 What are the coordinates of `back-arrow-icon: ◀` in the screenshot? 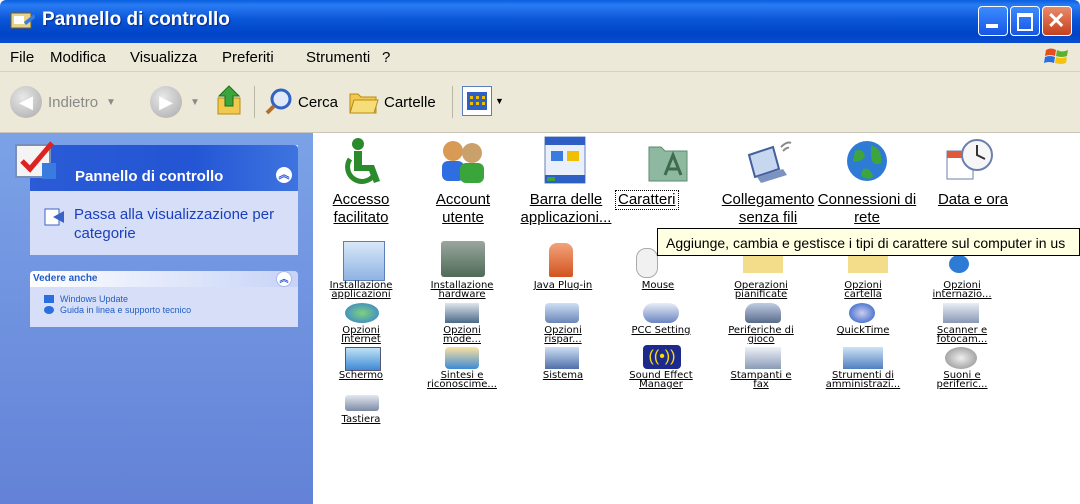 It's located at (26, 102).